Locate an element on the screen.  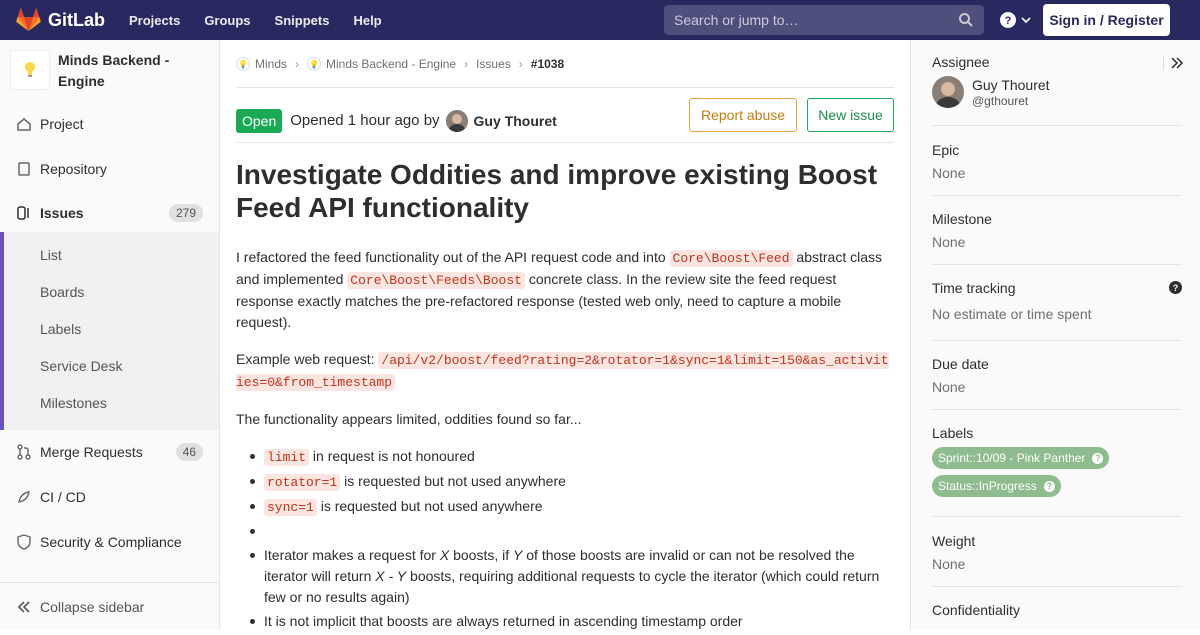
sidebar-item-repository: Repository is located at coordinates (109, 169).